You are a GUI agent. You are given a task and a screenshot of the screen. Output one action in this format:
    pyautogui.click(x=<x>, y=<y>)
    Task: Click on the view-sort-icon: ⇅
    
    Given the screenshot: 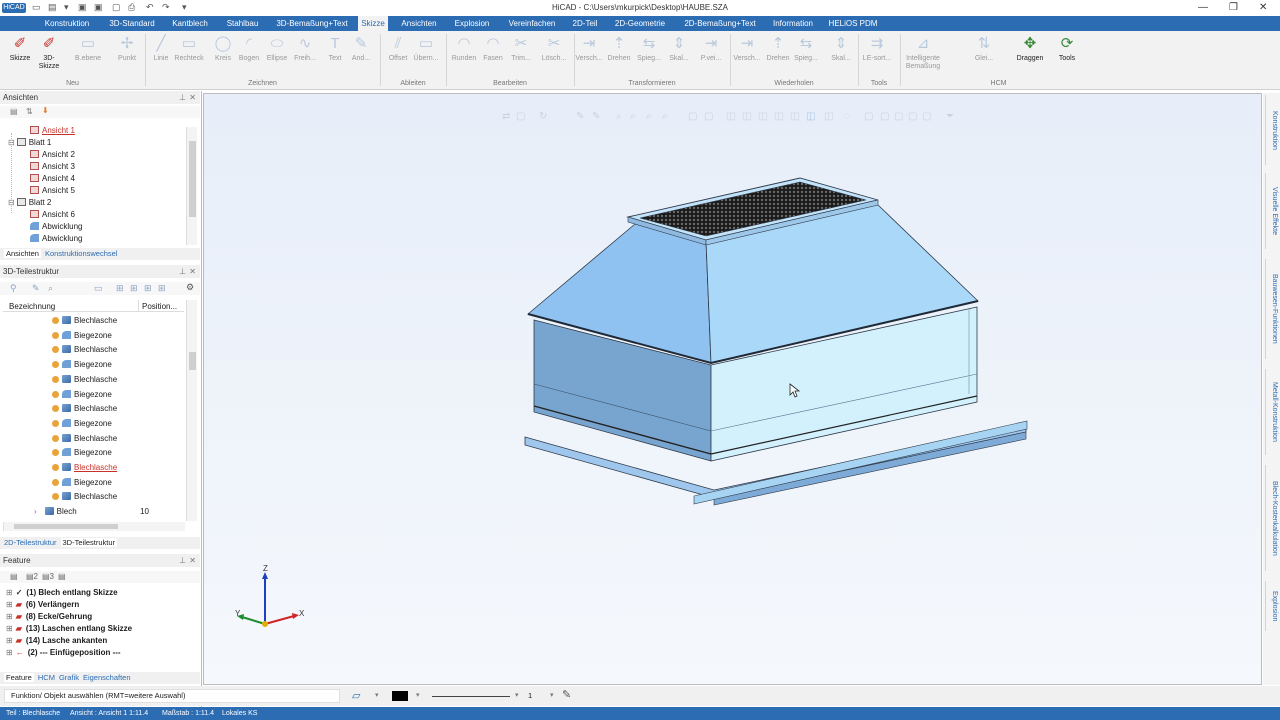 What is the action you would take?
    pyautogui.click(x=29, y=111)
    